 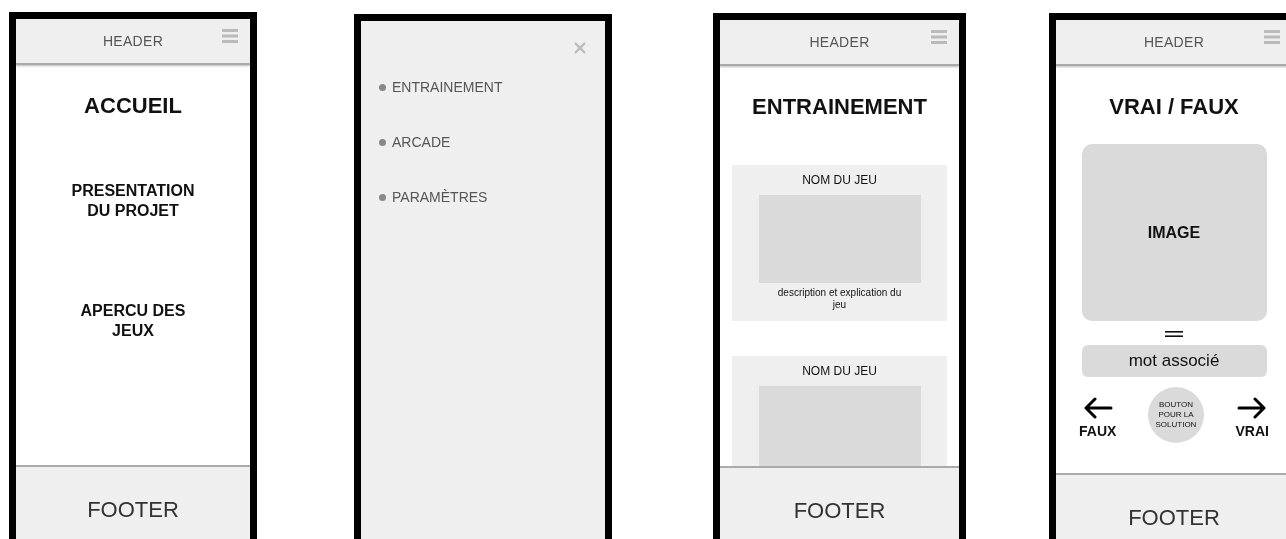 What do you see at coordinates (133, 201) in the screenshot?
I see `section-heading: PRESENTATION DU PROJET` at bounding box center [133, 201].